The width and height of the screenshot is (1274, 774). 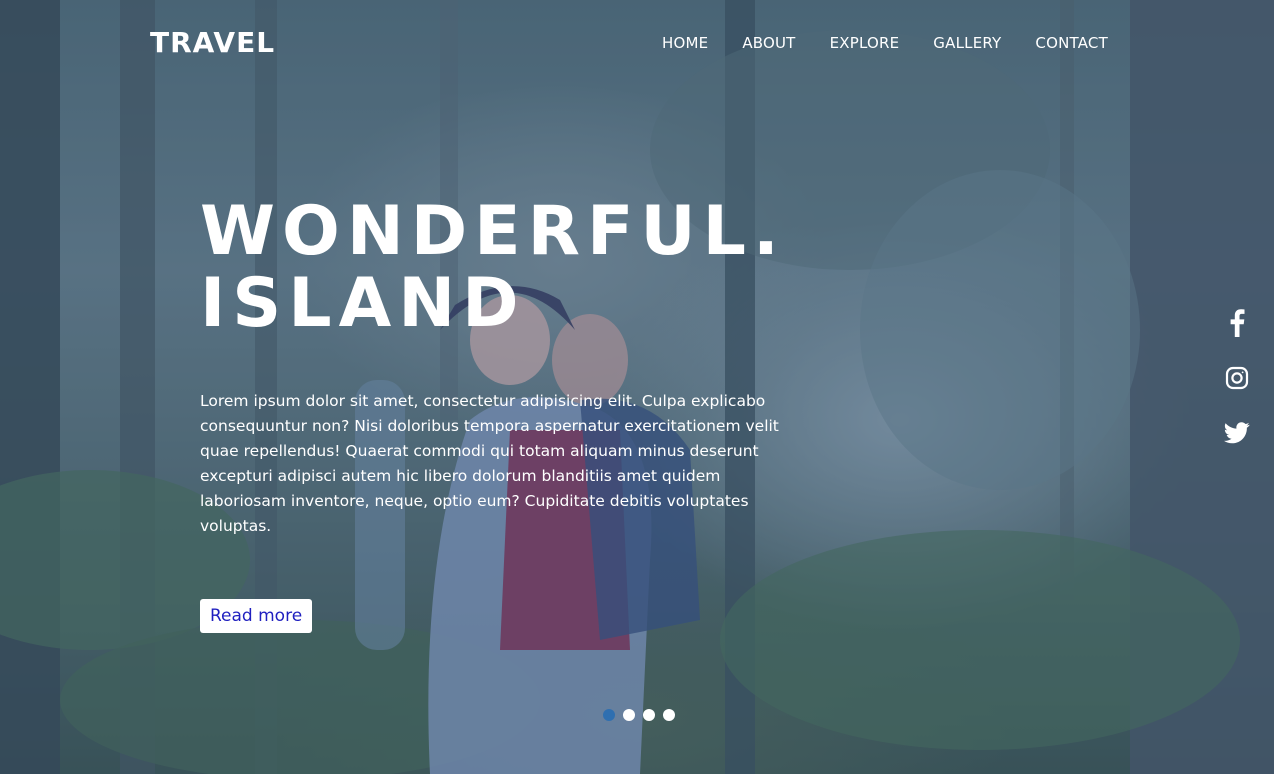 What do you see at coordinates (493, 231) in the screenshot?
I see `hero-title-line1: WONDERFUL.` at bounding box center [493, 231].